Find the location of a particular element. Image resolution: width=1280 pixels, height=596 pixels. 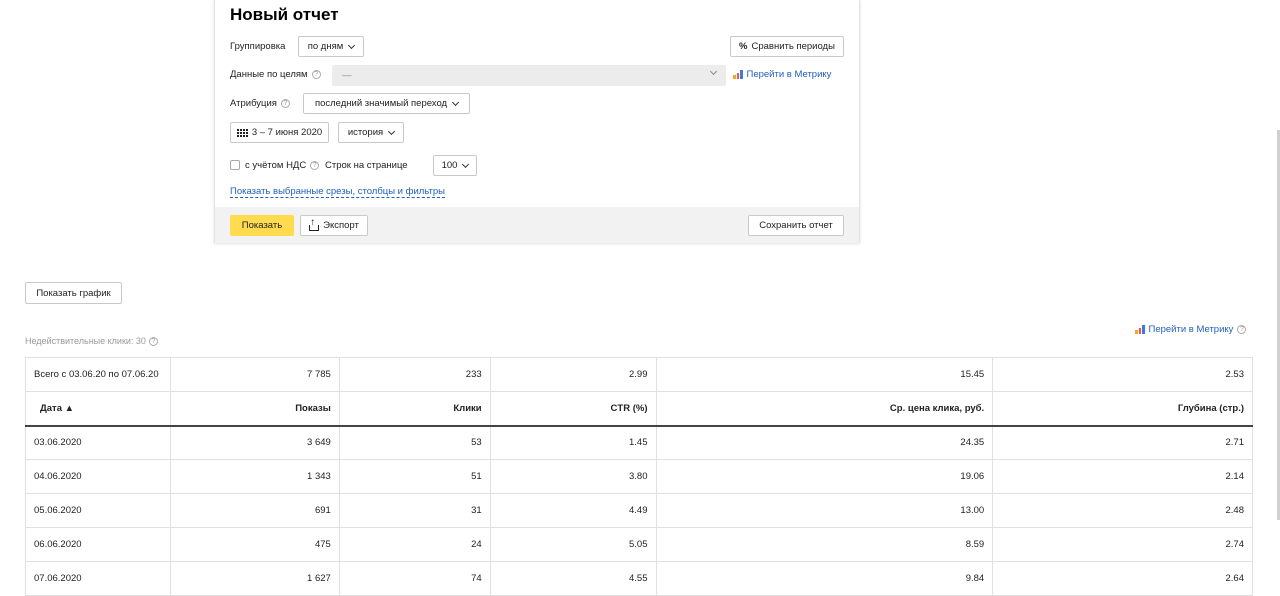

rows-per-page-select: 100 is located at coordinates (455, 165).